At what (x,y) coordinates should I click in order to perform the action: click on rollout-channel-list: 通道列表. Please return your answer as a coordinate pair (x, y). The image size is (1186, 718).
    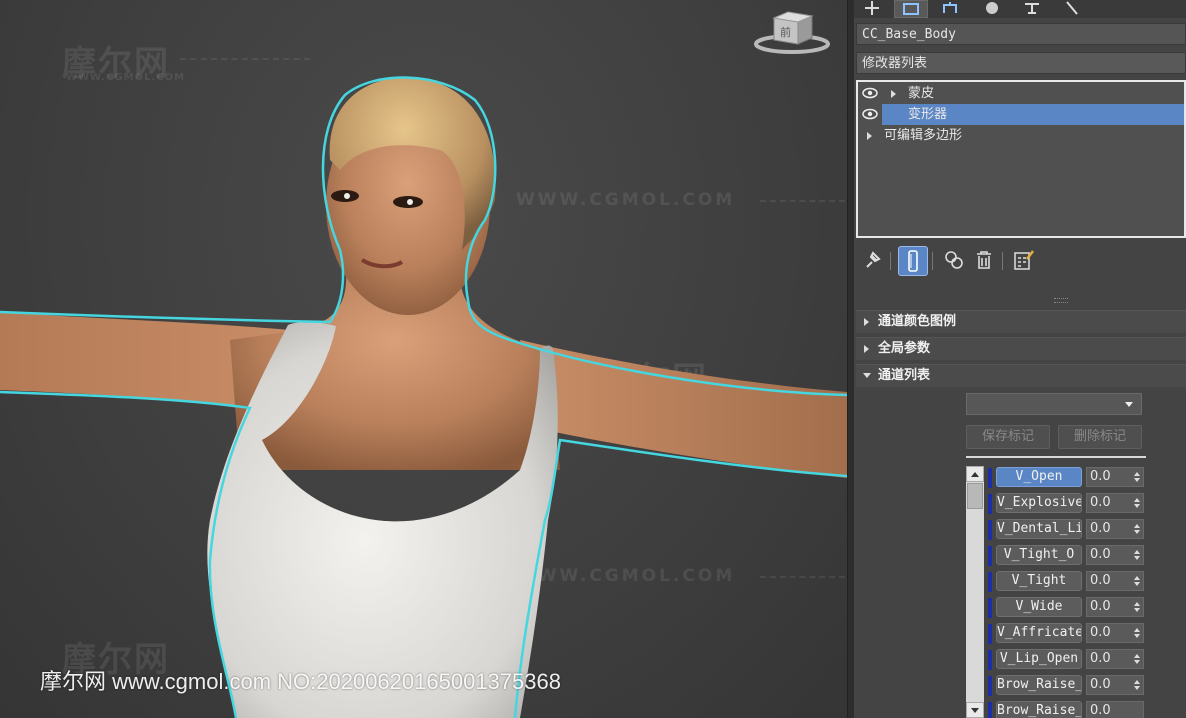
    Looking at the image, I should click on (1021, 375).